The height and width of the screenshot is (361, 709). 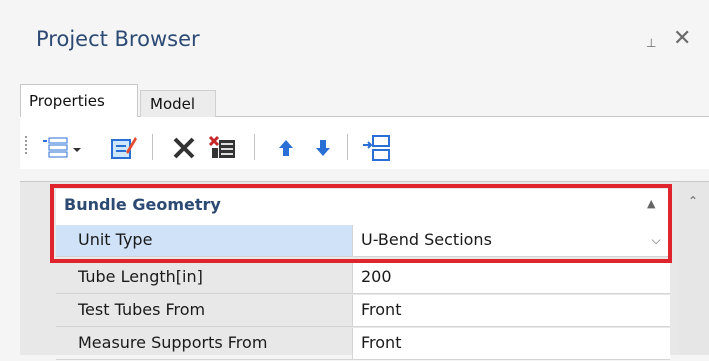 I want to click on split-button, so click(x=377, y=148).